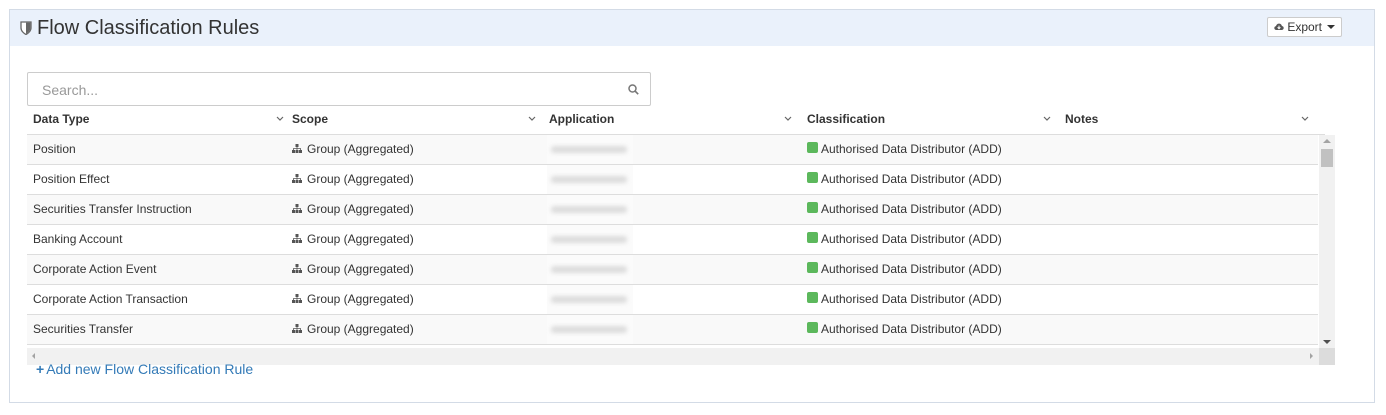 This screenshot has width=1386, height=415. What do you see at coordinates (110, 299) in the screenshot?
I see `data-type-cell: Corporate Action Transaction` at bounding box center [110, 299].